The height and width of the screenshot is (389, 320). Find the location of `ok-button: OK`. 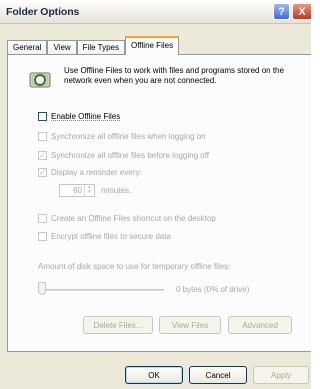

ok-button: OK is located at coordinates (154, 375).